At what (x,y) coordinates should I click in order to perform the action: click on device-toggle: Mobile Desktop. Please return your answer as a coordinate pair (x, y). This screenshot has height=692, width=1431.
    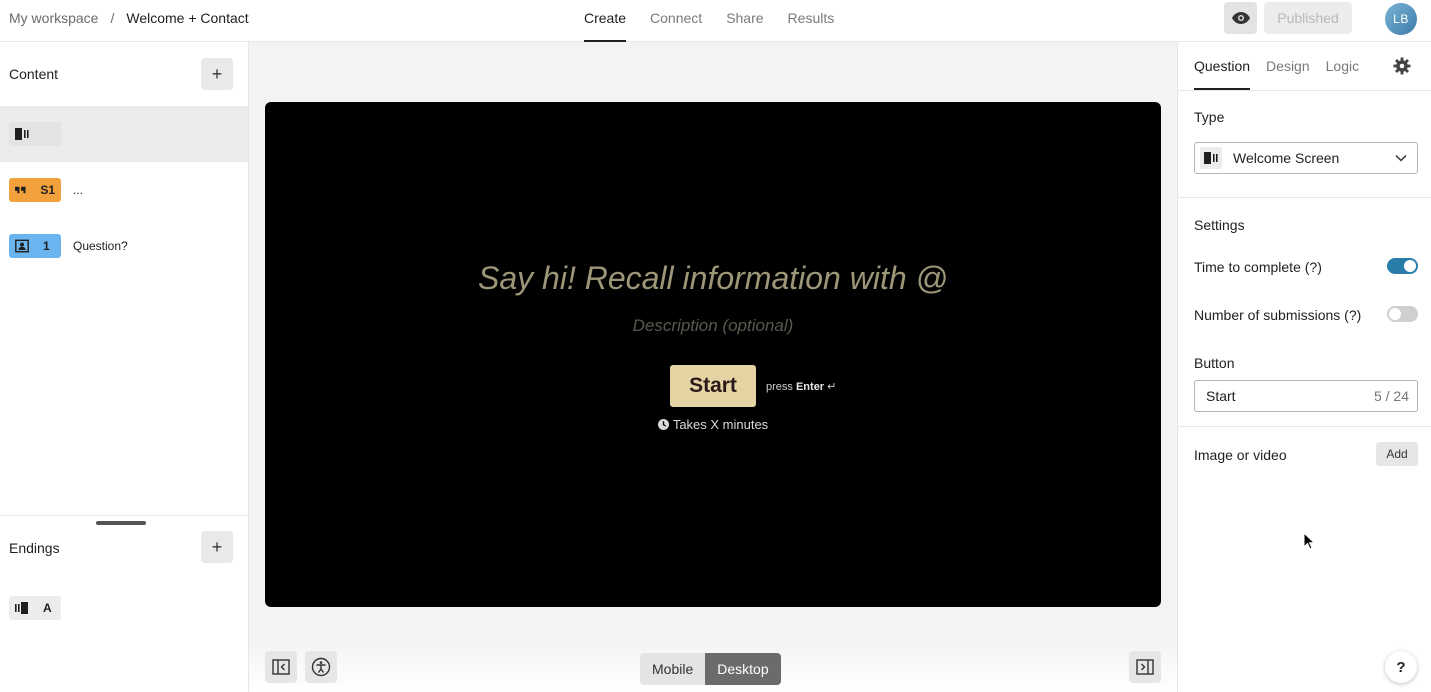
    Looking at the image, I should click on (710, 669).